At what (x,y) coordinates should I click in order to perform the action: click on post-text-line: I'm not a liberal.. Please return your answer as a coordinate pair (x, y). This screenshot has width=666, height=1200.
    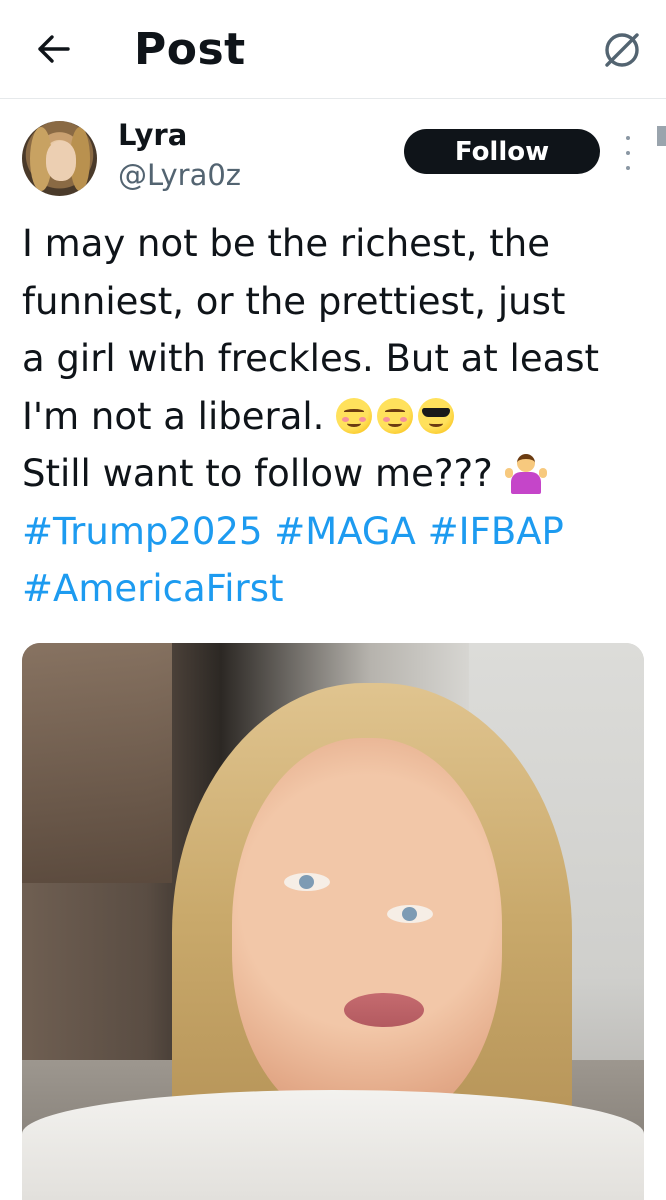
    Looking at the image, I should click on (173, 416).